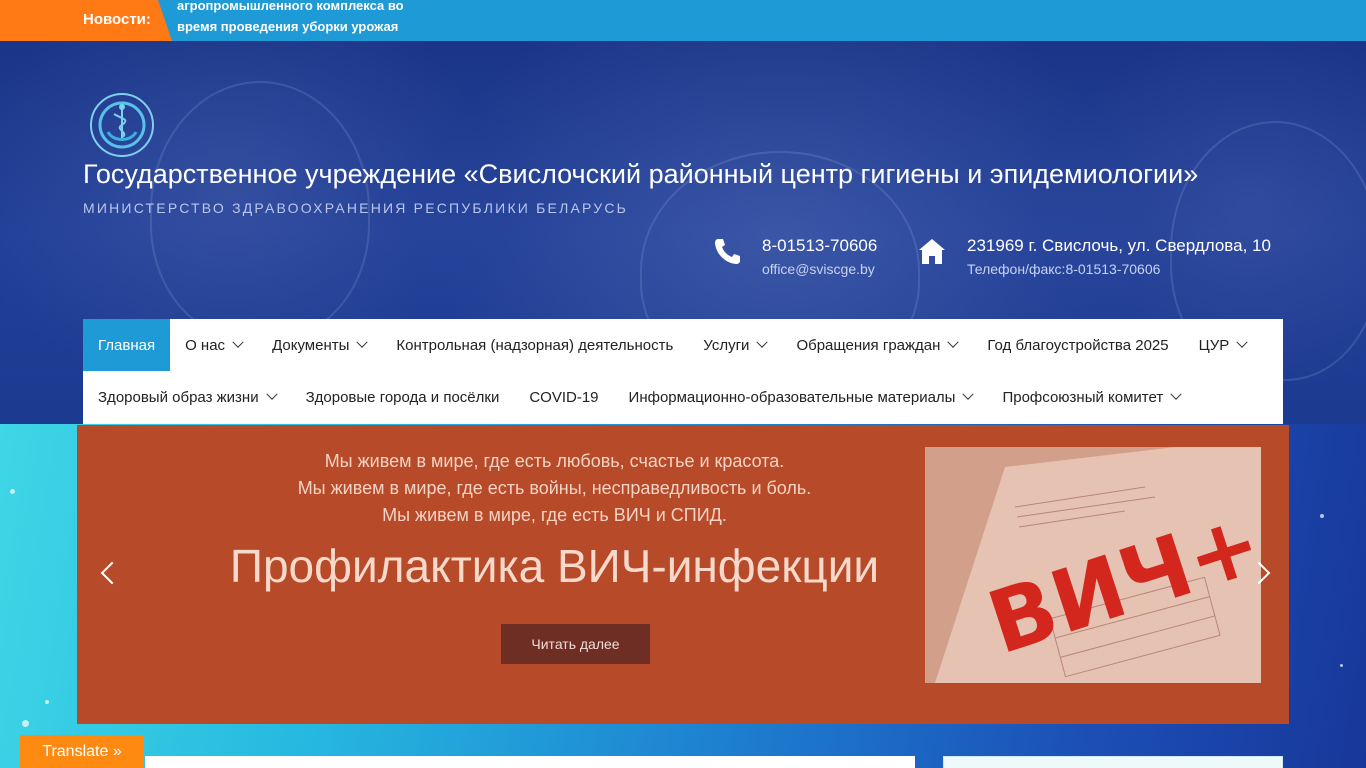 Image resolution: width=1366 pixels, height=768 pixels. I want to click on phone-icon, so click(727, 251).